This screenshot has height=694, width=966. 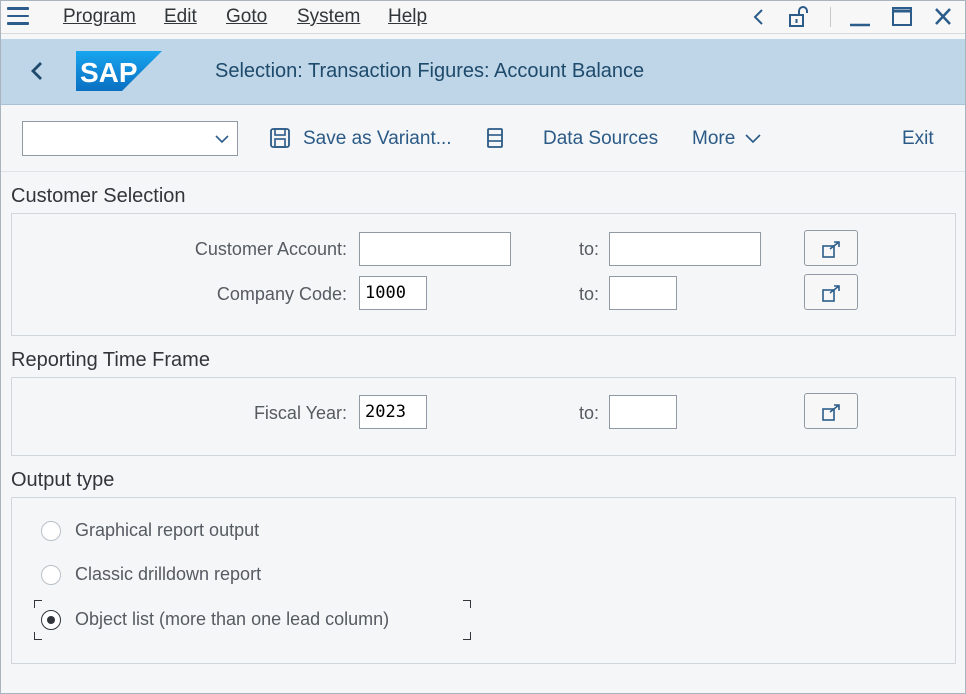 What do you see at coordinates (110, 360) in the screenshot?
I see `reporting-time-frame-title: Reporting Time Frame` at bounding box center [110, 360].